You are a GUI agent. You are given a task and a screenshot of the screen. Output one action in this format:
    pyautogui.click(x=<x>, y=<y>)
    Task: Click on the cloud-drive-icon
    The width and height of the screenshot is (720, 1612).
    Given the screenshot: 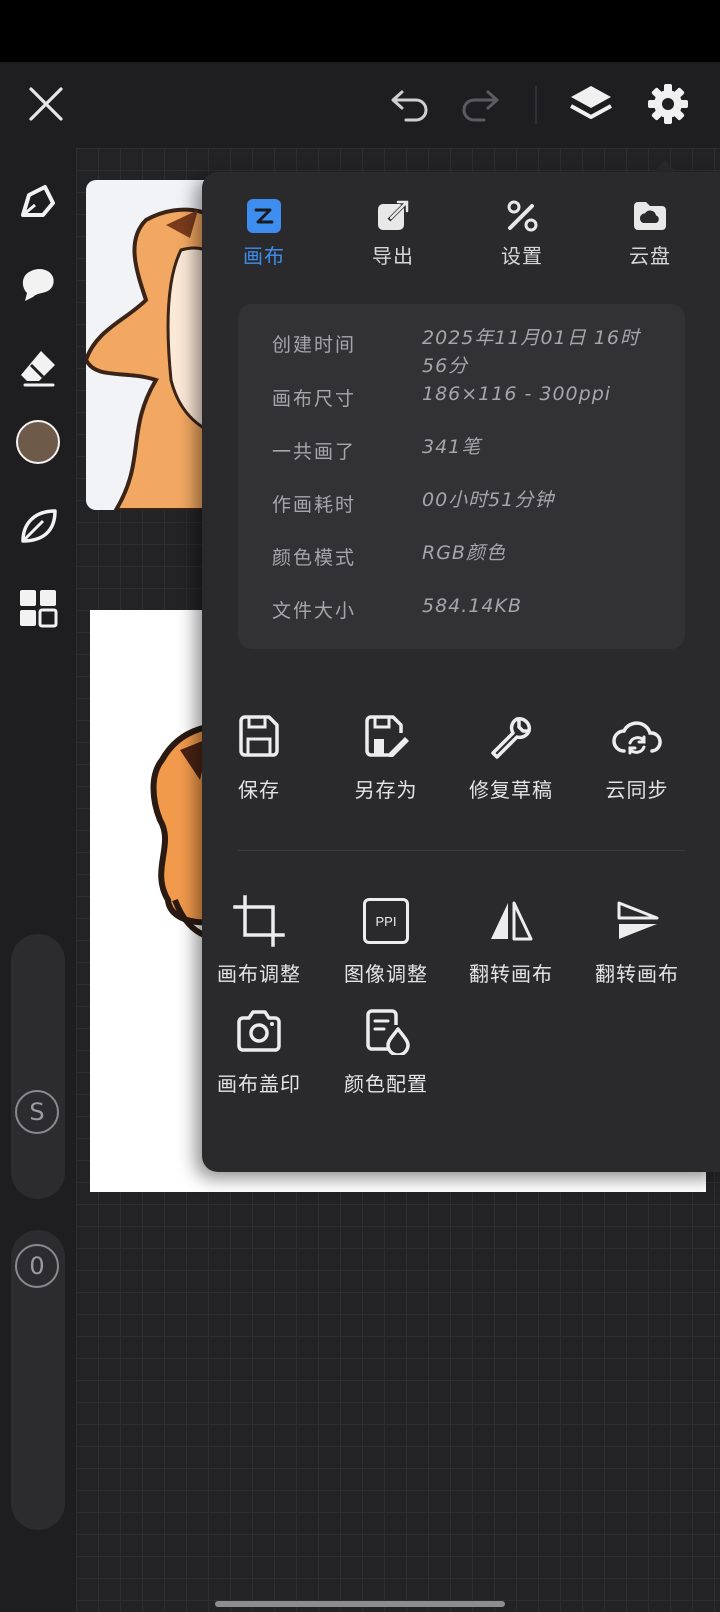 What is the action you would take?
    pyautogui.click(x=650, y=216)
    